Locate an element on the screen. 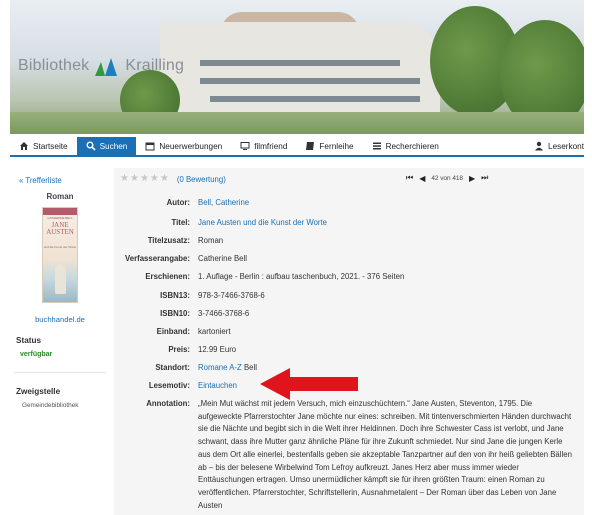 This screenshot has height=515, width=592. field-value: Roman is located at coordinates (211, 240).